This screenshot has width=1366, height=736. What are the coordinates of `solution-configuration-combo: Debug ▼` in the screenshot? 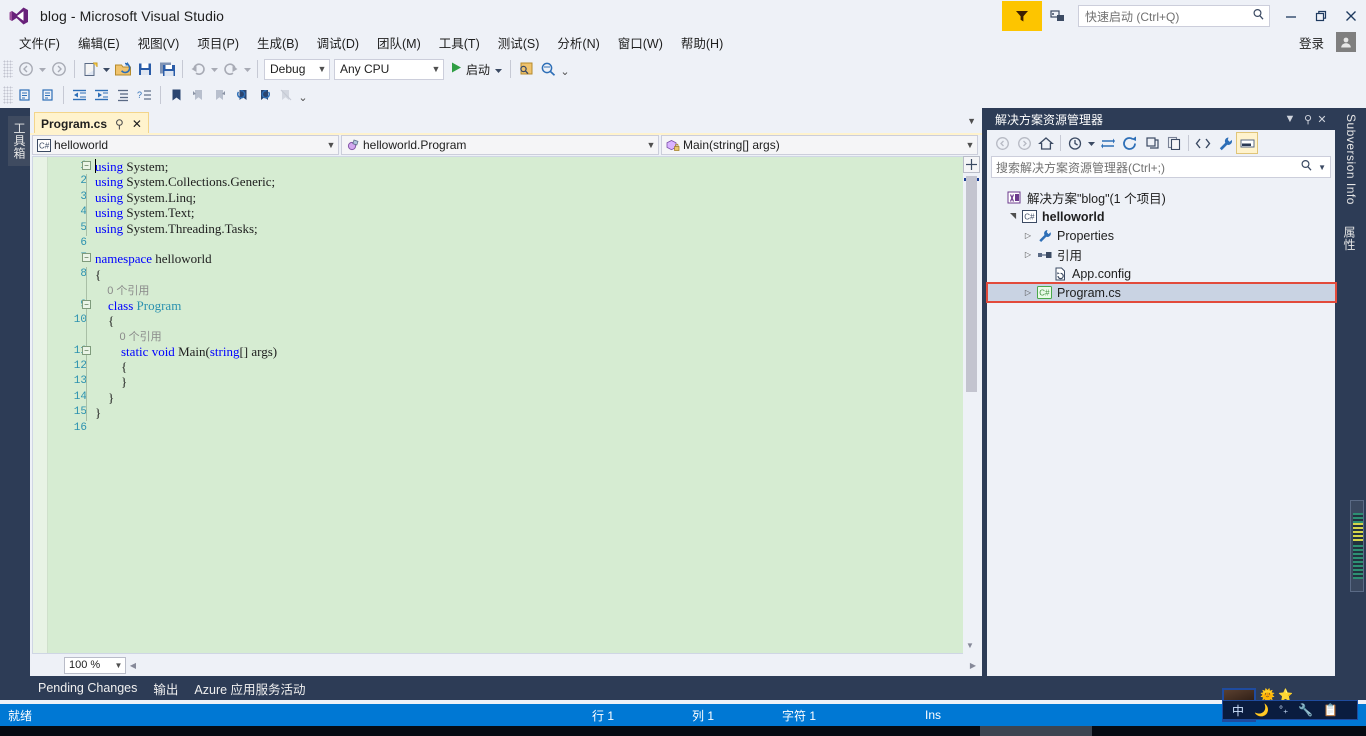 It's located at (297, 69).